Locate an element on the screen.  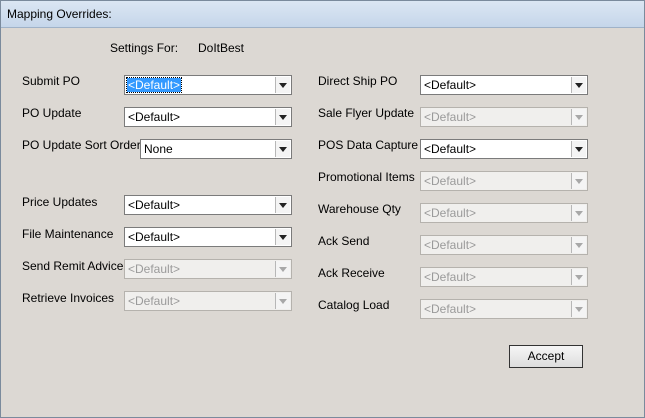
send-remit-advice-label: Send Remit Advice is located at coordinates (73, 266).